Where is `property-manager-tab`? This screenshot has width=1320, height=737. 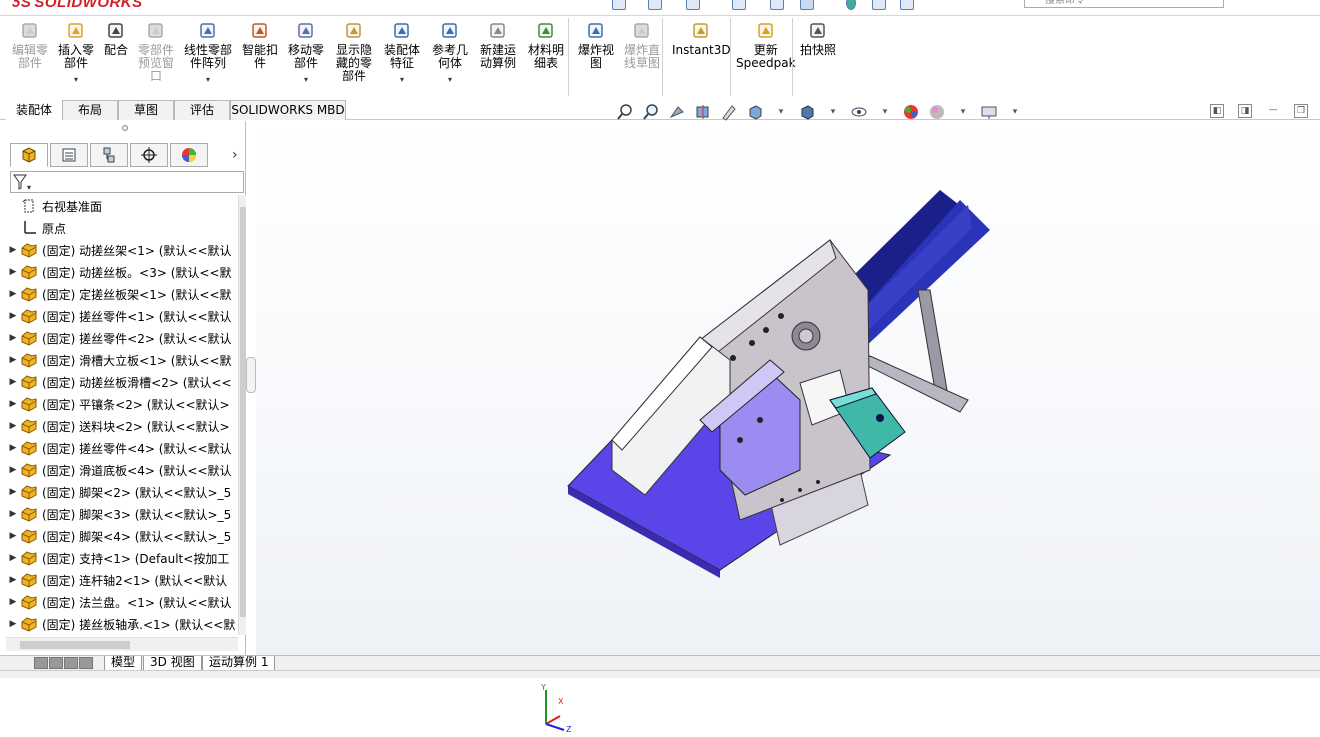
property-manager-tab is located at coordinates (69, 155).